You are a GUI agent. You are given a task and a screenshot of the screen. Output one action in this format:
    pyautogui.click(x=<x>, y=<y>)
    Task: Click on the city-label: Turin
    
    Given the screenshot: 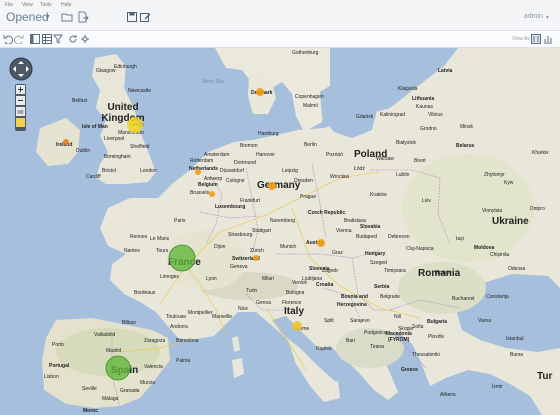 What is the action you would take?
    pyautogui.click(x=252, y=291)
    